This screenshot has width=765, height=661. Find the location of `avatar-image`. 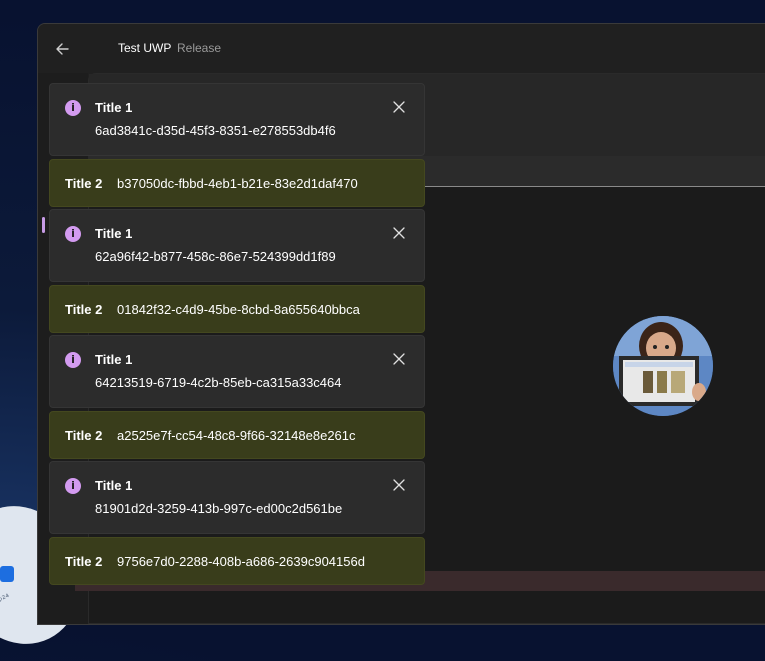

avatar-image is located at coordinates (663, 366).